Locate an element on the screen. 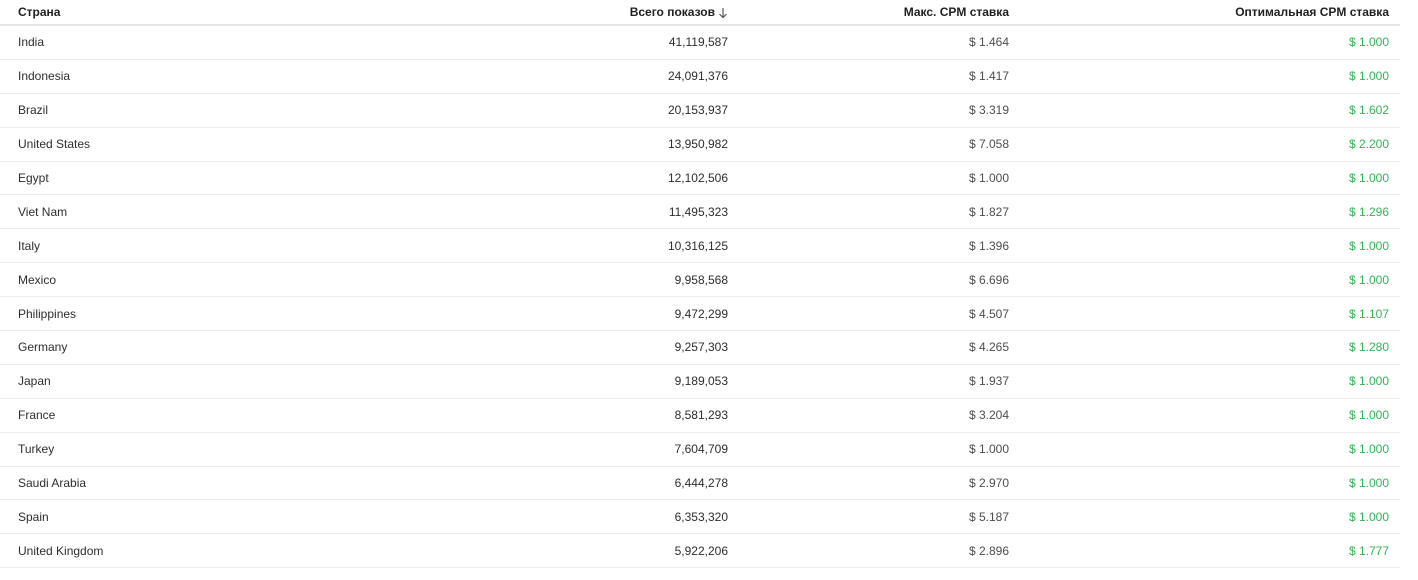 This screenshot has width=1418, height=580. cell-impressions: 11,495,323 is located at coordinates (698, 211).